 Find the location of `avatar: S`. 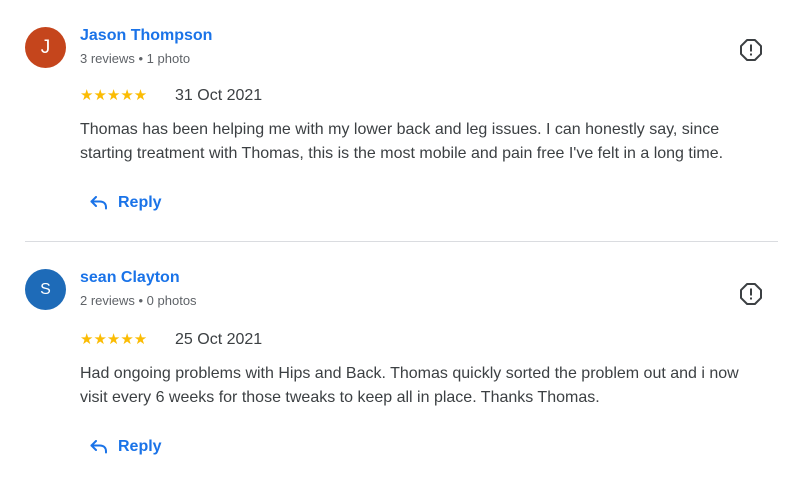

avatar: S is located at coordinates (45, 289).